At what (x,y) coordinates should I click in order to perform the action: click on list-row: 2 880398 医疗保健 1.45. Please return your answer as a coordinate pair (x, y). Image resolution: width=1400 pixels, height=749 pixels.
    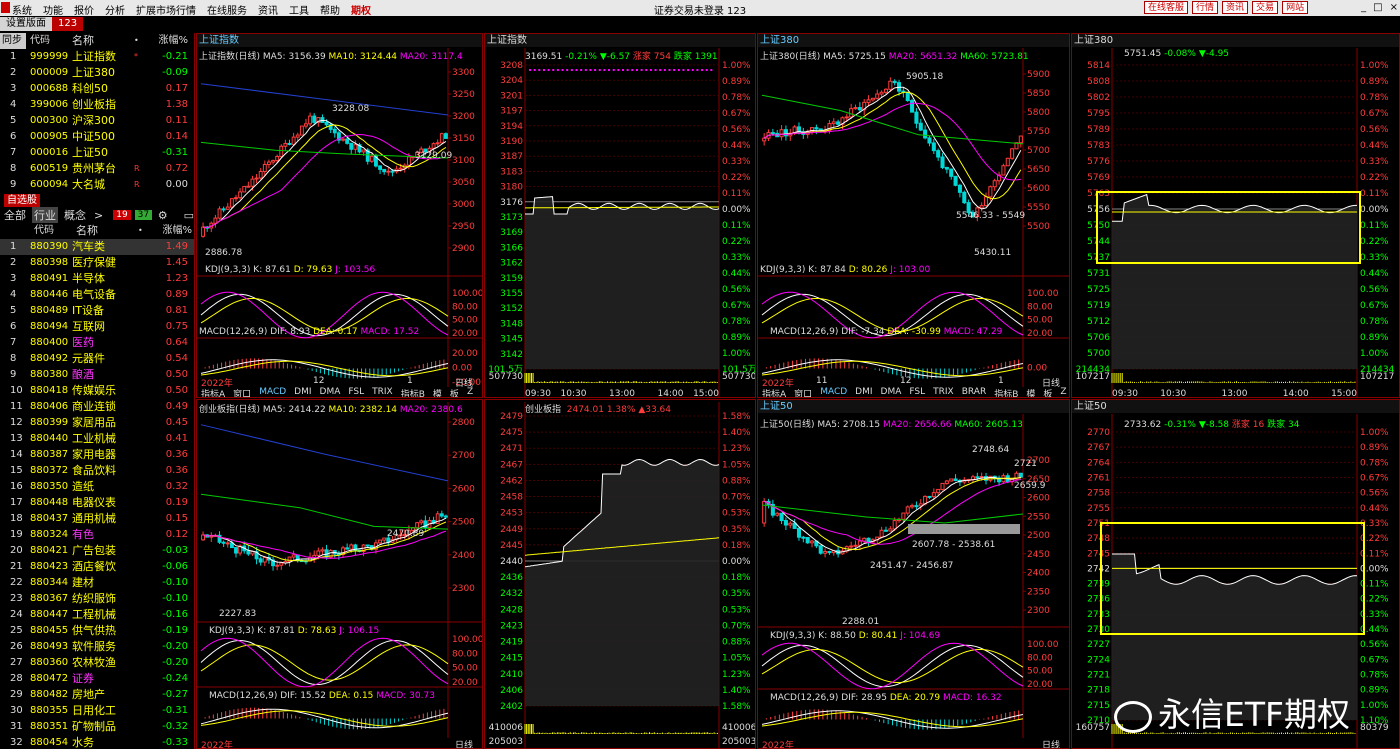
    Looking at the image, I should click on (97, 263).